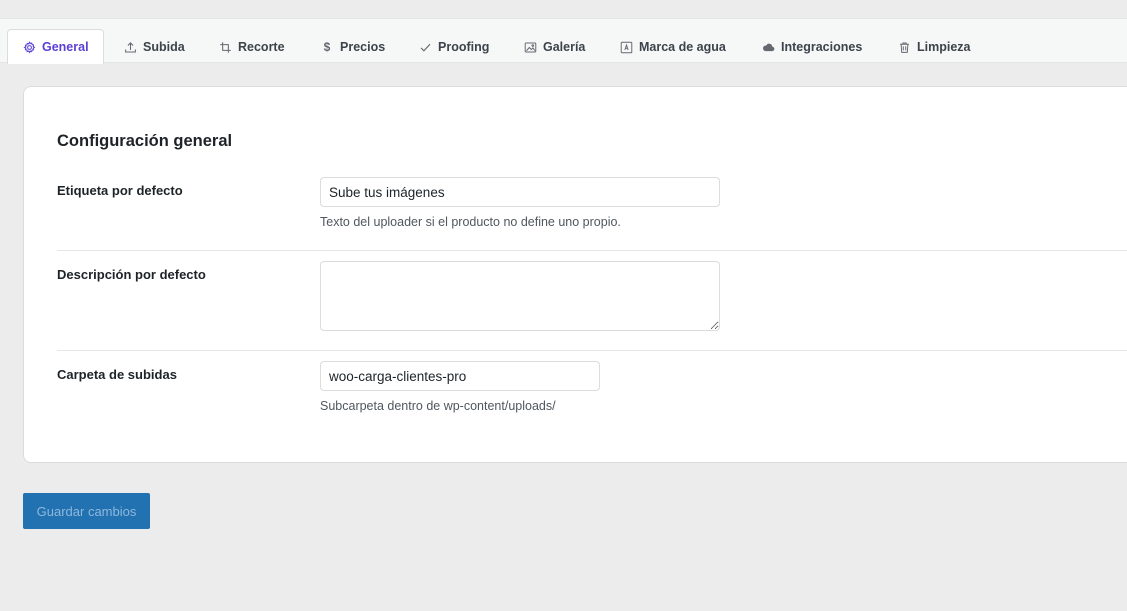 The width and height of the screenshot is (1127, 611). I want to click on tab-label: Galería, so click(564, 47).